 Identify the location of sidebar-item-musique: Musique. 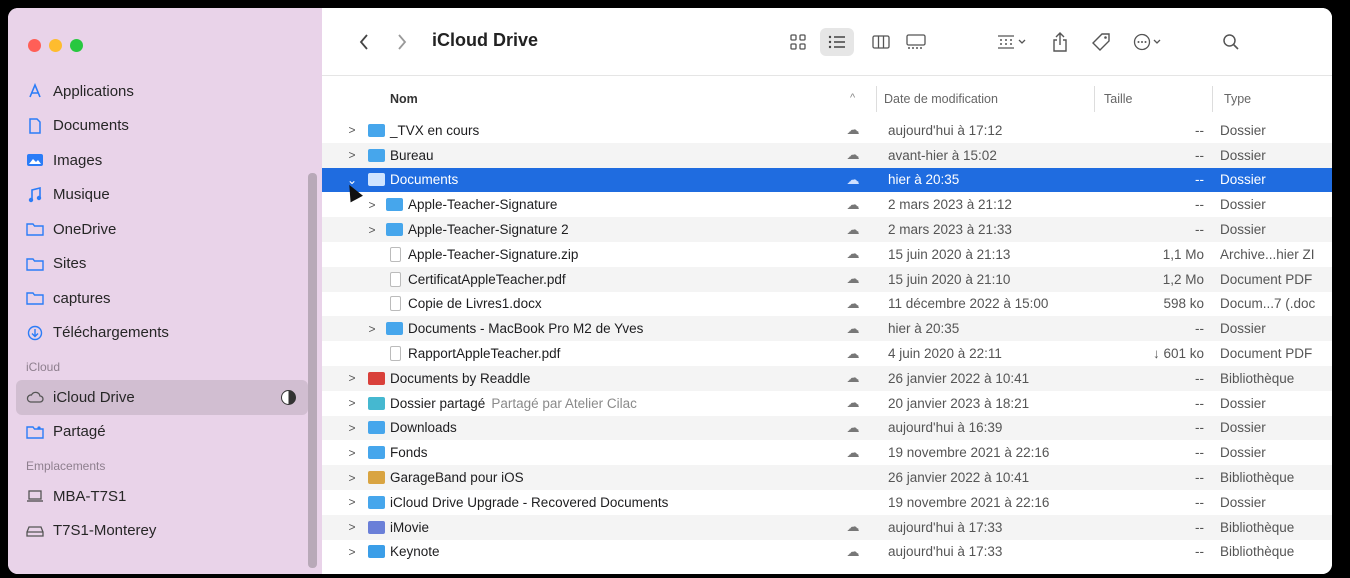
(165, 195).